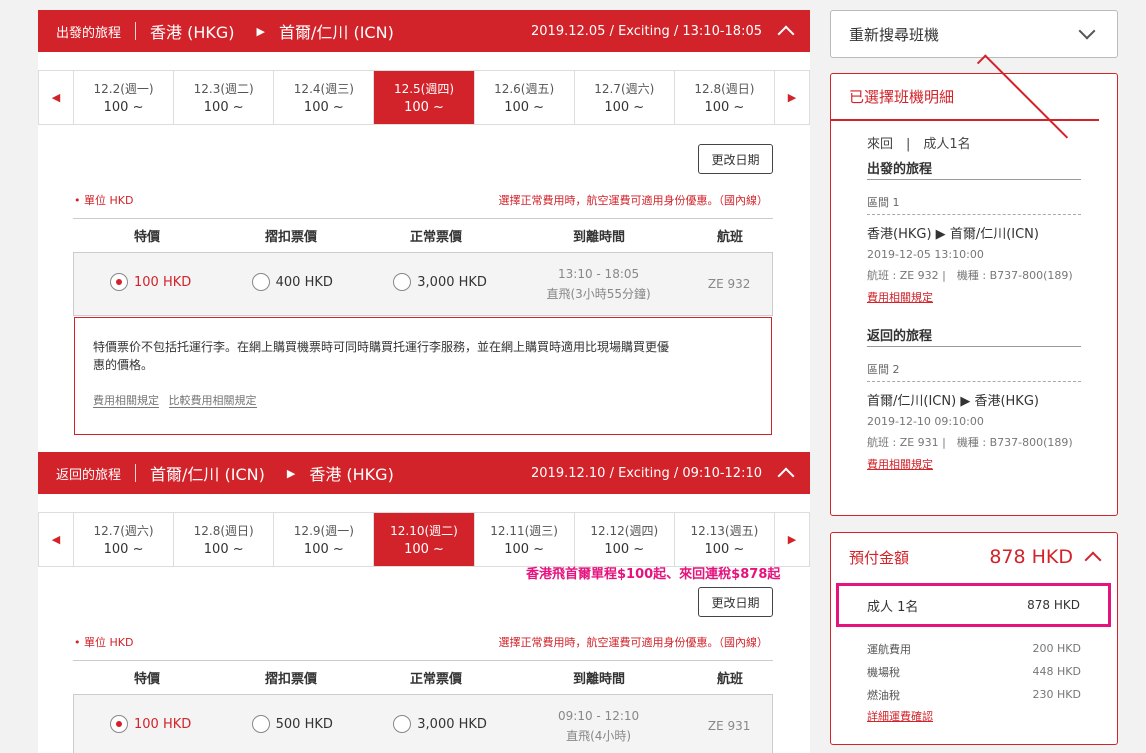  Describe the element at coordinates (973, 605) in the screenshot. I see `adult-price-highlight: 成人 1名 878 HKD` at that location.